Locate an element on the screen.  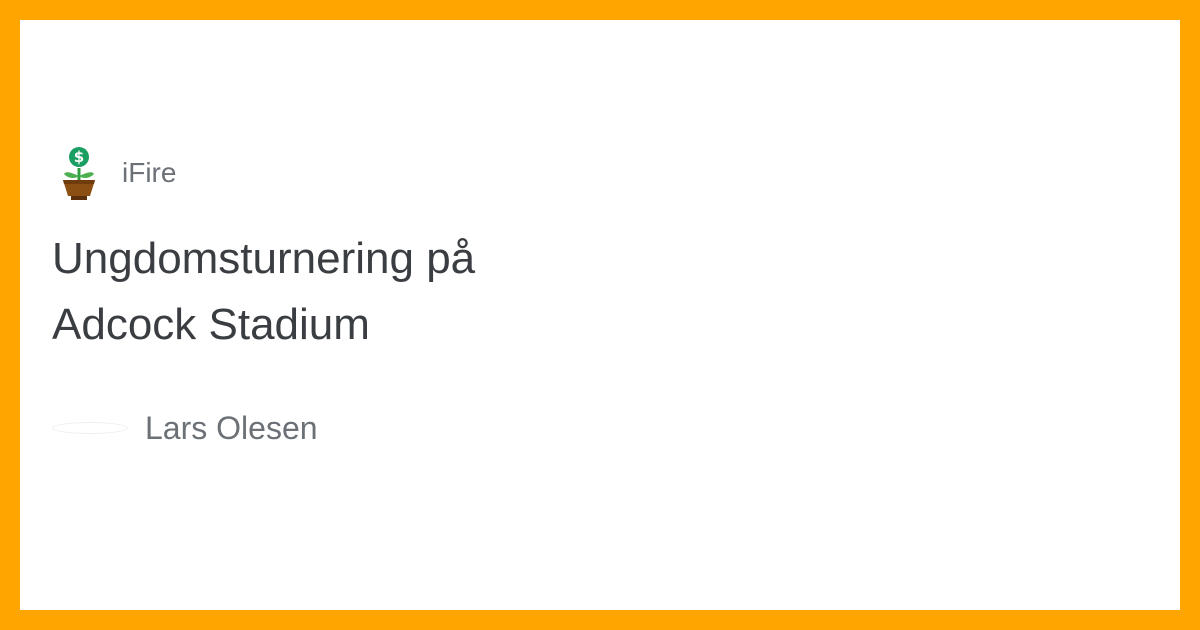
author-row: Lars Olesen is located at coordinates (185, 428).